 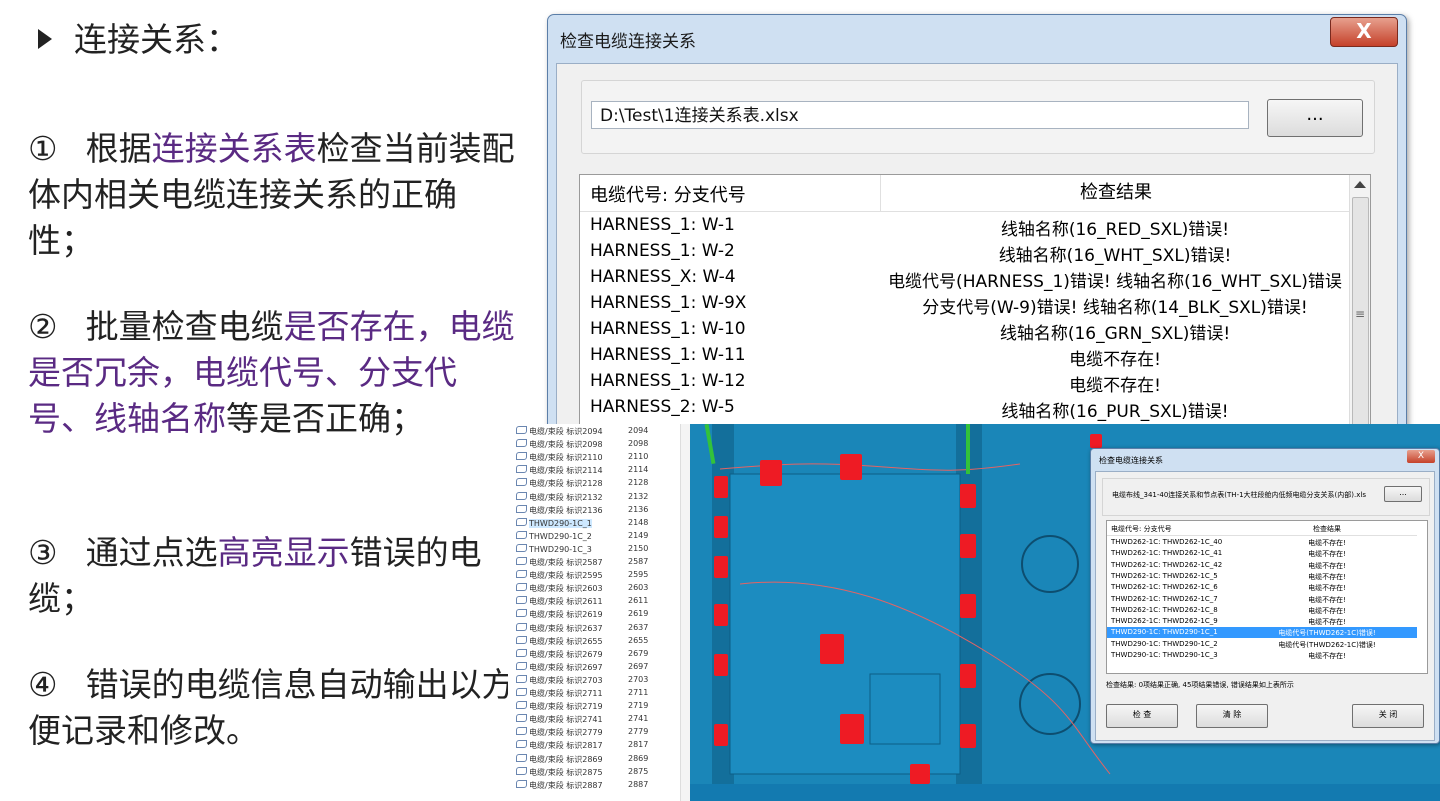 I want to click on small-table-row: THWD262-1C: THWD262-1C_9 电缆不存在!, so click(x=1262, y=621).